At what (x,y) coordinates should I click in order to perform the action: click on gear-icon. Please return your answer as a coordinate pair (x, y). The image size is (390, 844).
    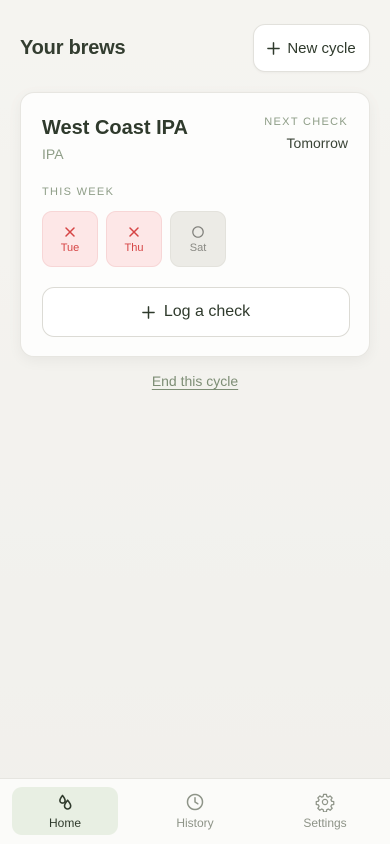
    Looking at the image, I should click on (325, 802).